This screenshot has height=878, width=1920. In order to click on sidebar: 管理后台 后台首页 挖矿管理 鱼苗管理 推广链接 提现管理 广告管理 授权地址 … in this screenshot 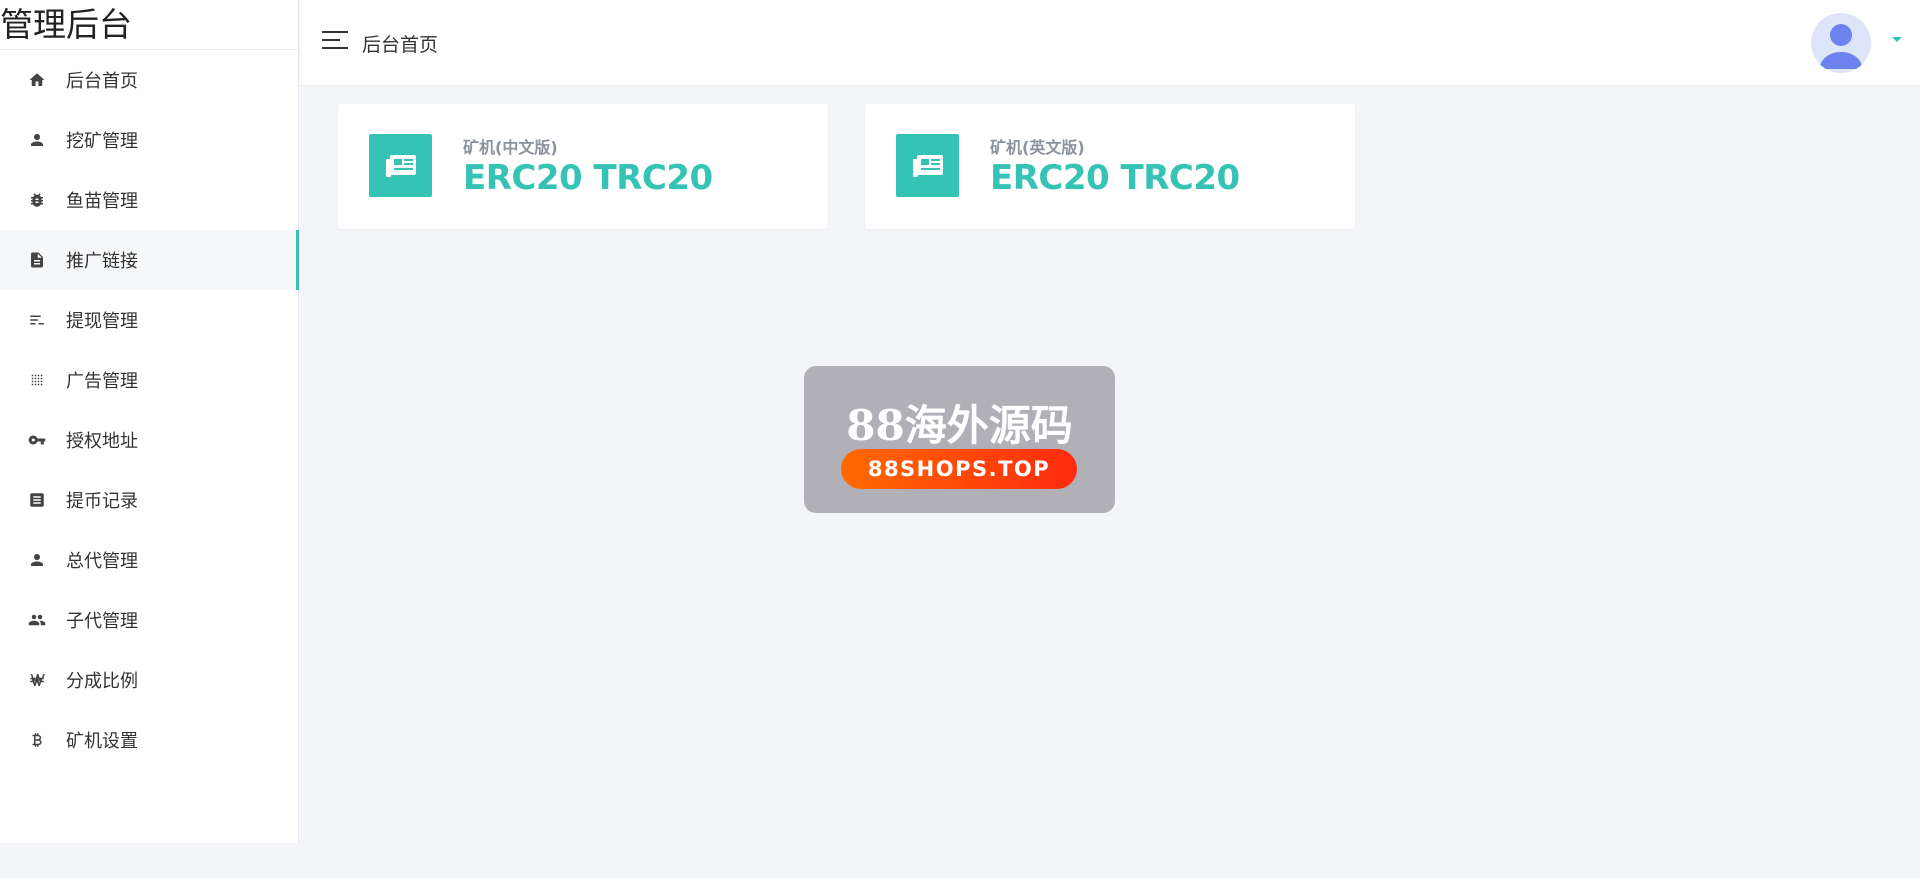, I will do `click(149, 421)`.